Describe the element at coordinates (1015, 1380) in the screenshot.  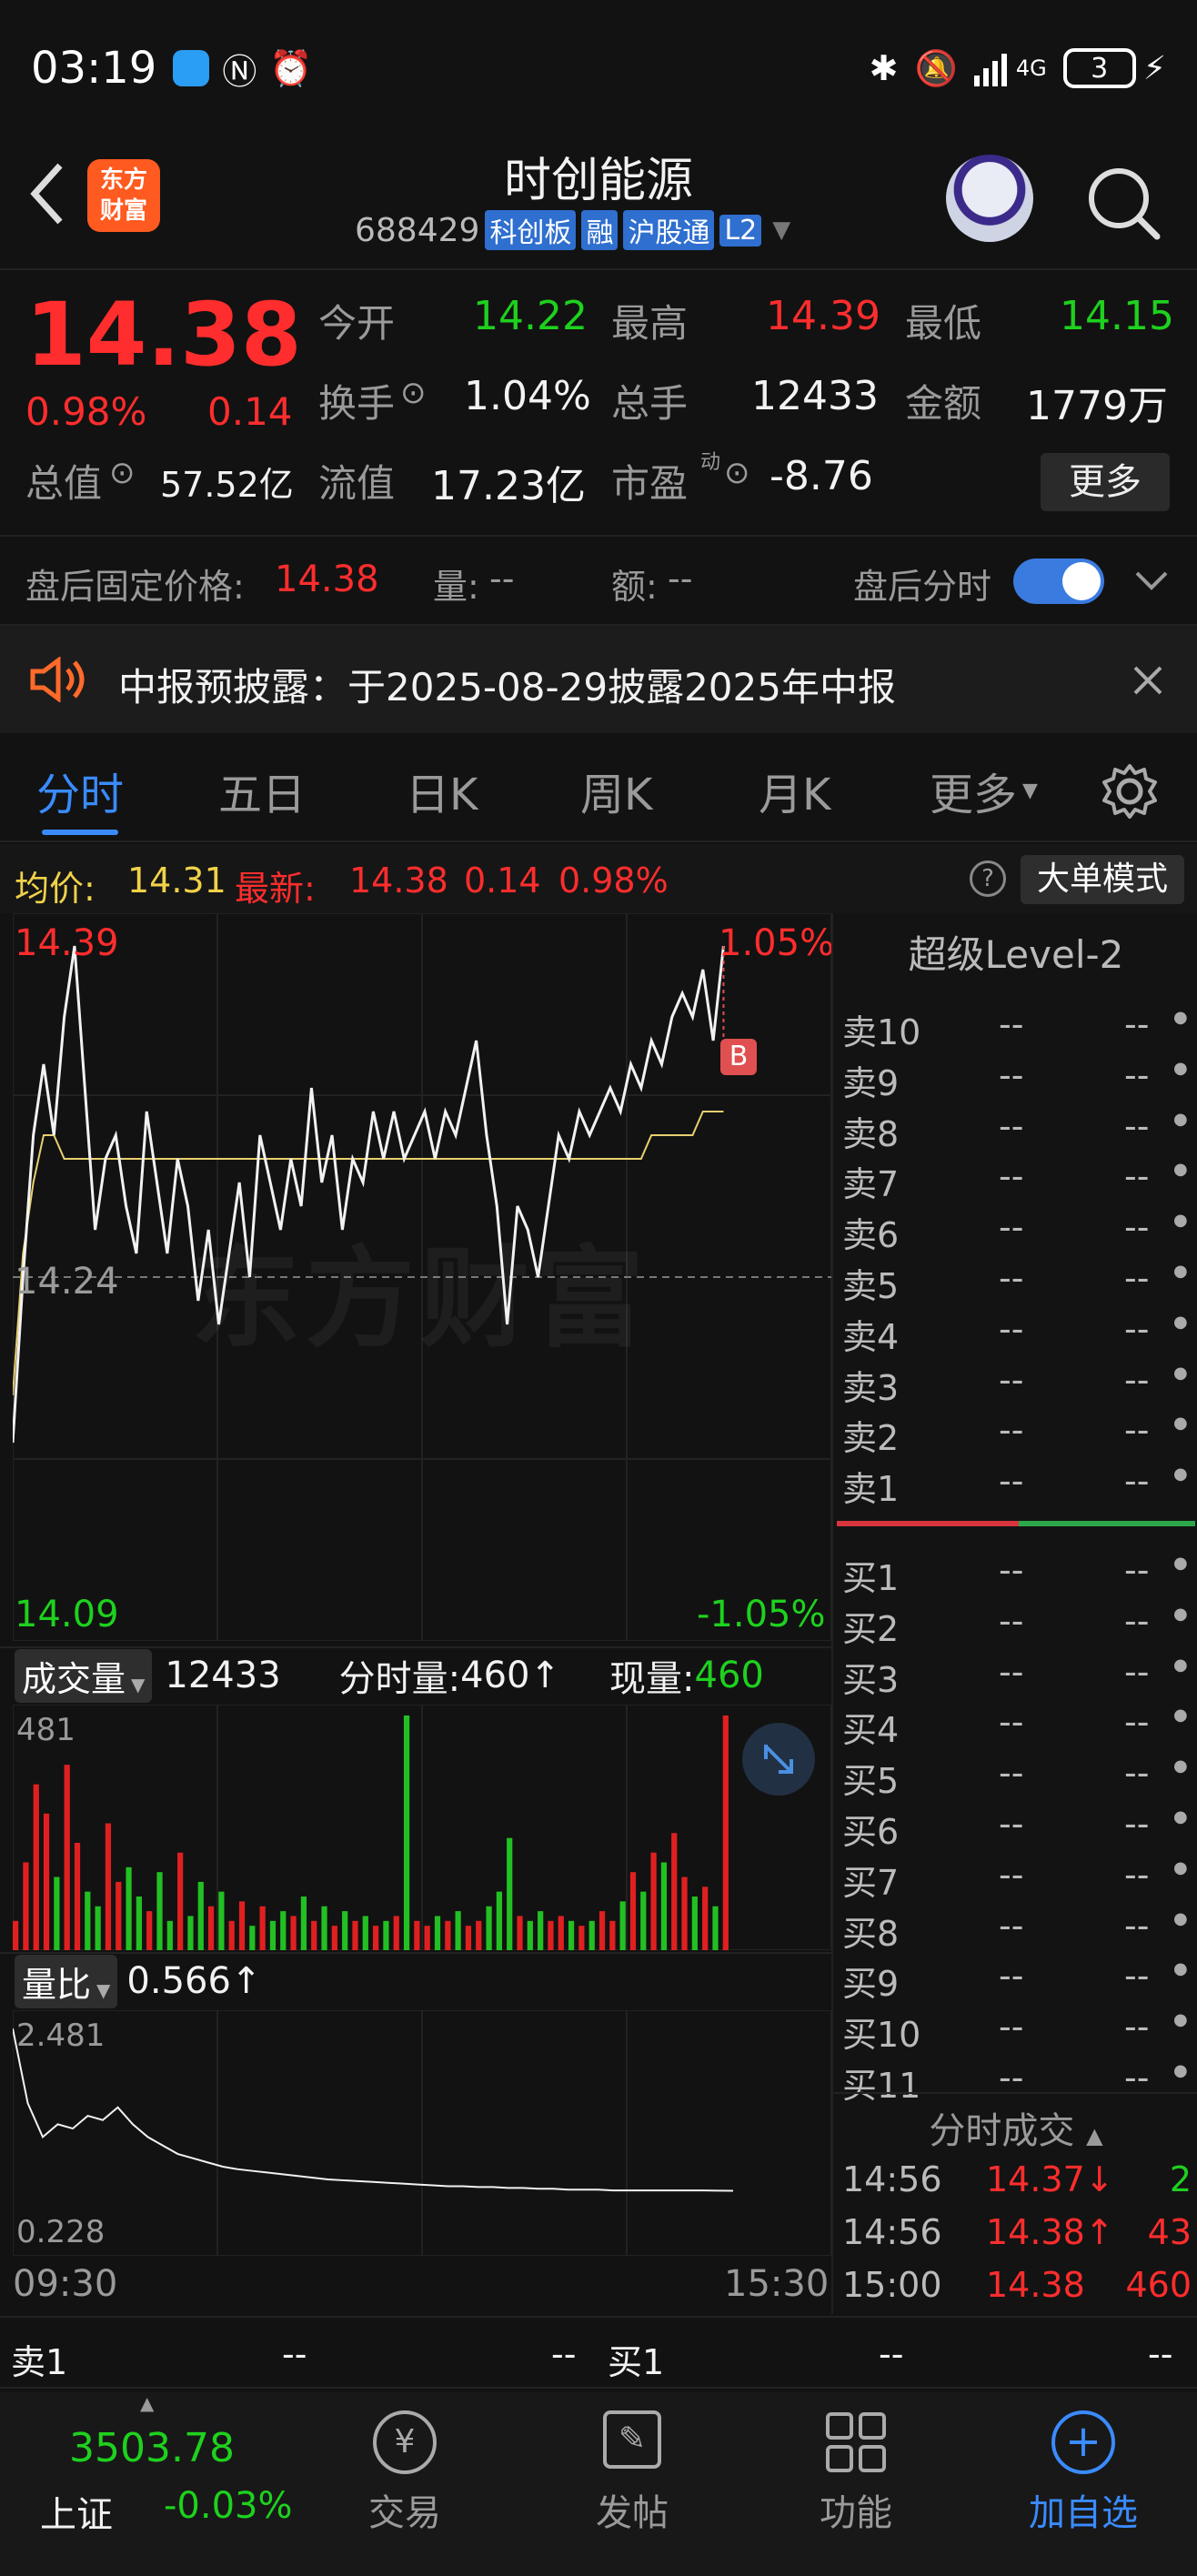
I see `ask-row: 卖3 -- -- ●` at that location.